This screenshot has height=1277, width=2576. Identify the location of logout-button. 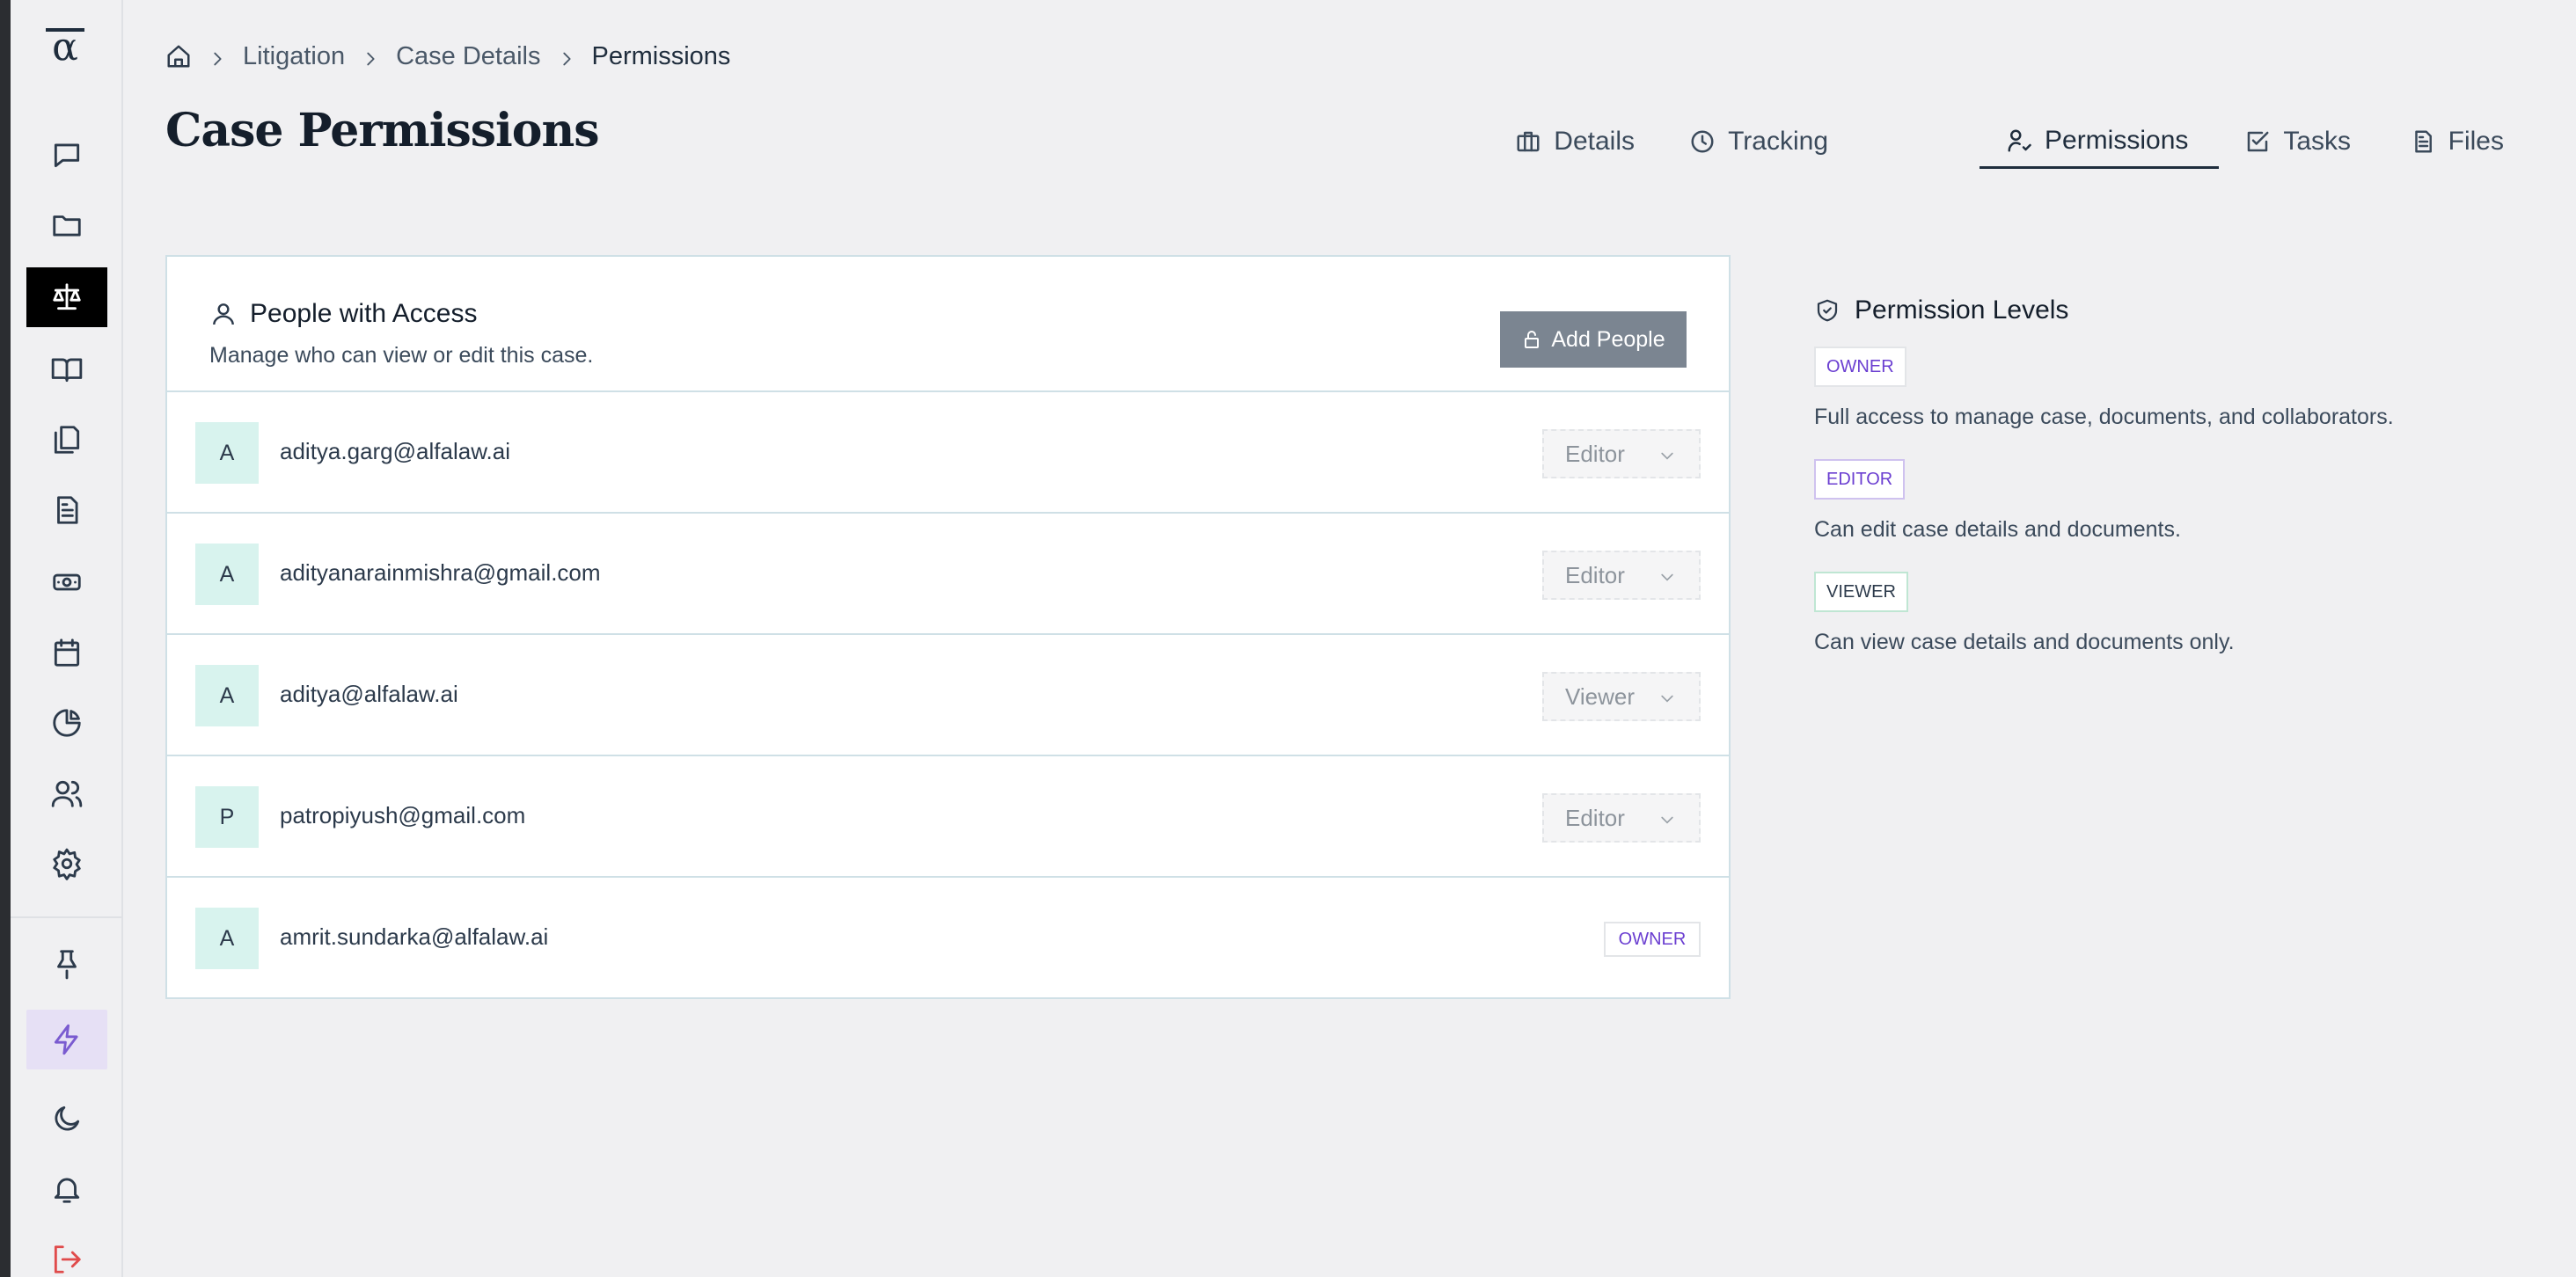
(66, 1253).